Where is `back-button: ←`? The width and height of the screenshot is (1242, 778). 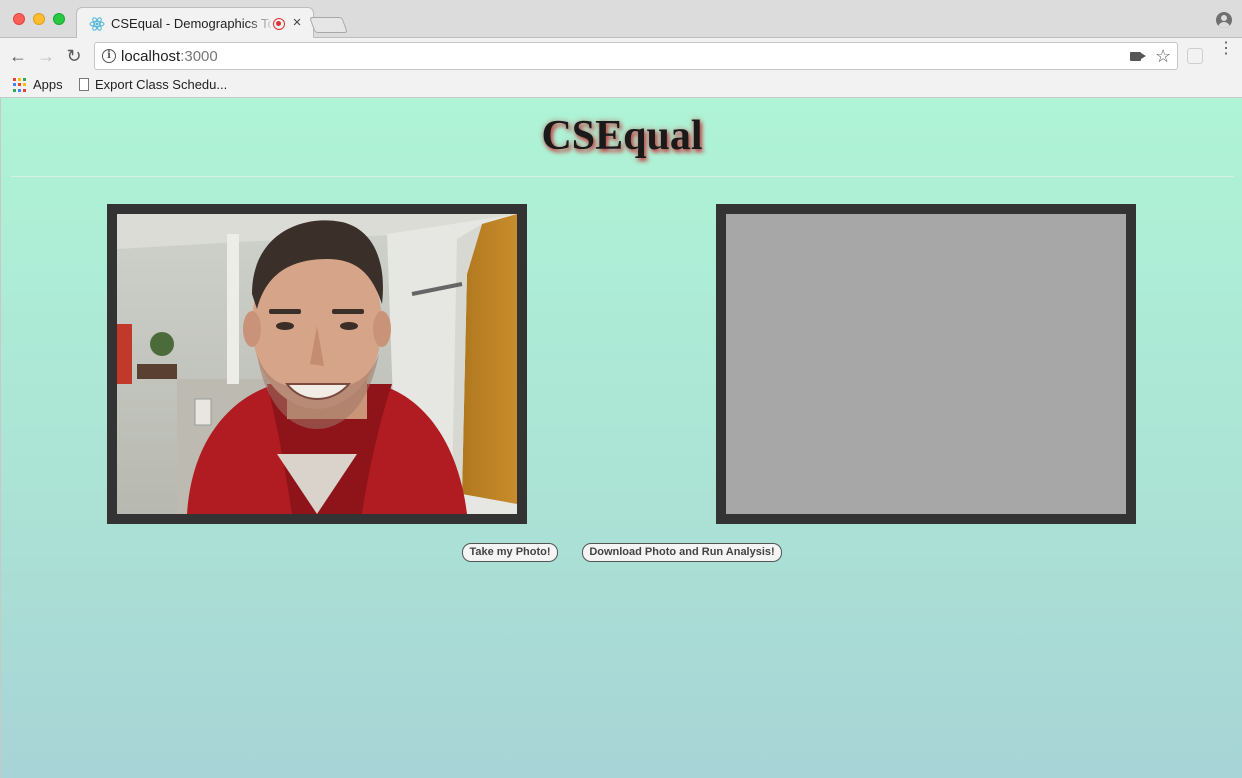
back-button: ← is located at coordinates (18, 56).